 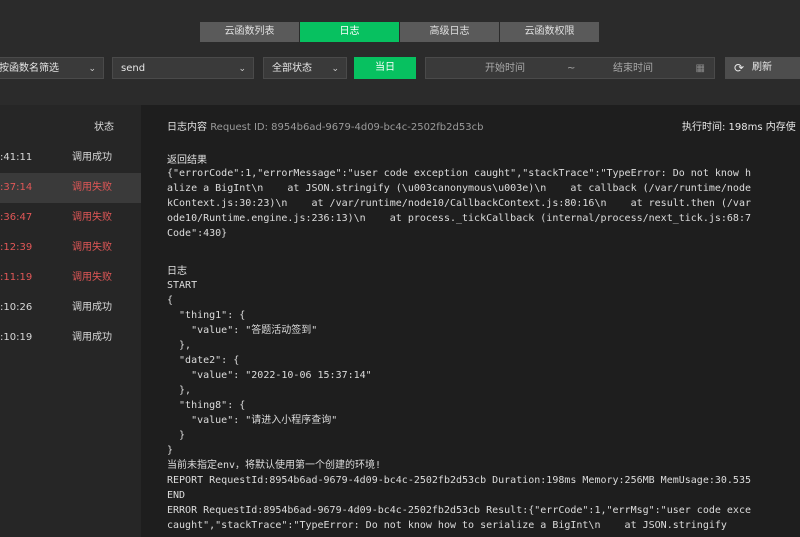 I want to click on log-time: :10:19, so click(x=16, y=337).